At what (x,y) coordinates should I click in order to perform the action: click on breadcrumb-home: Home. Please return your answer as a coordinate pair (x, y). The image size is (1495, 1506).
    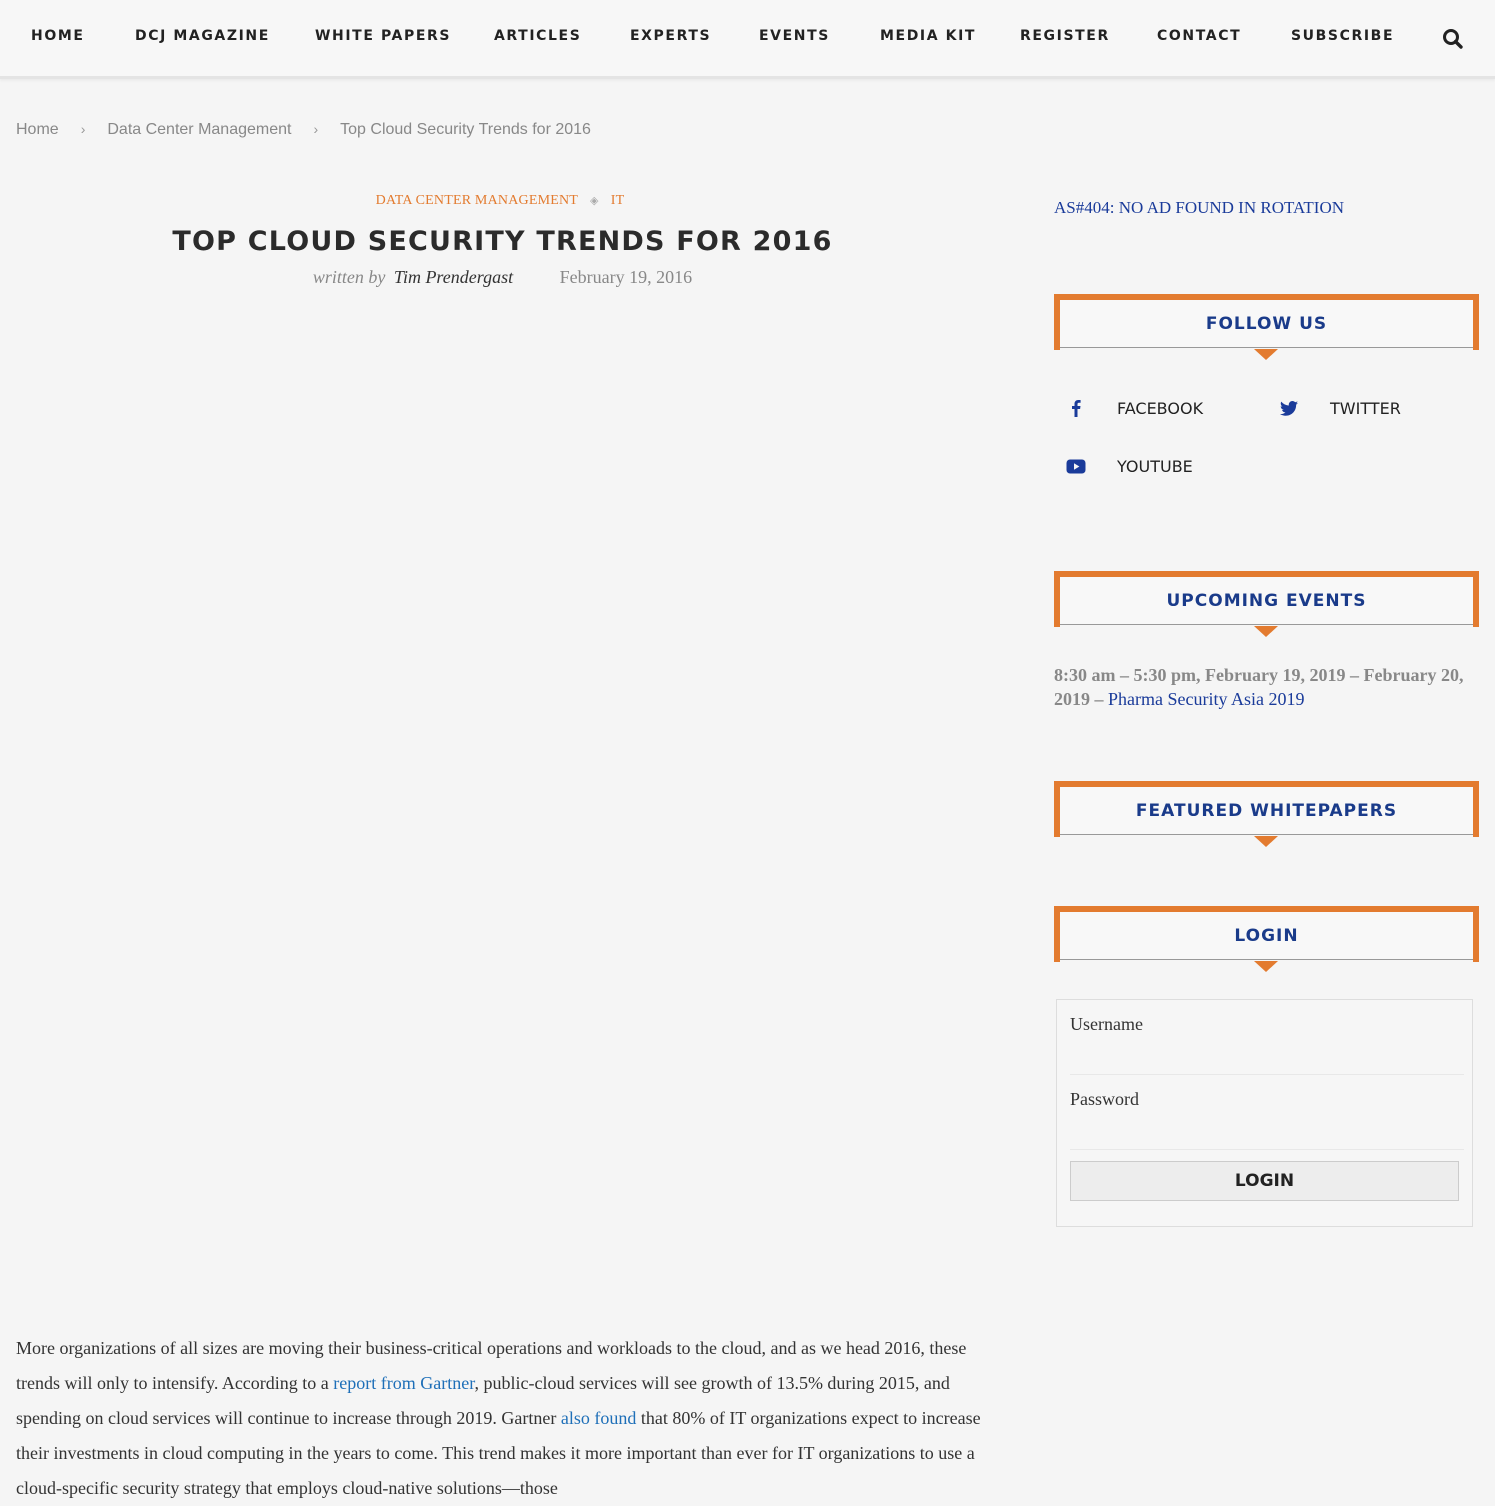
    Looking at the image, I should click on (37, 129).